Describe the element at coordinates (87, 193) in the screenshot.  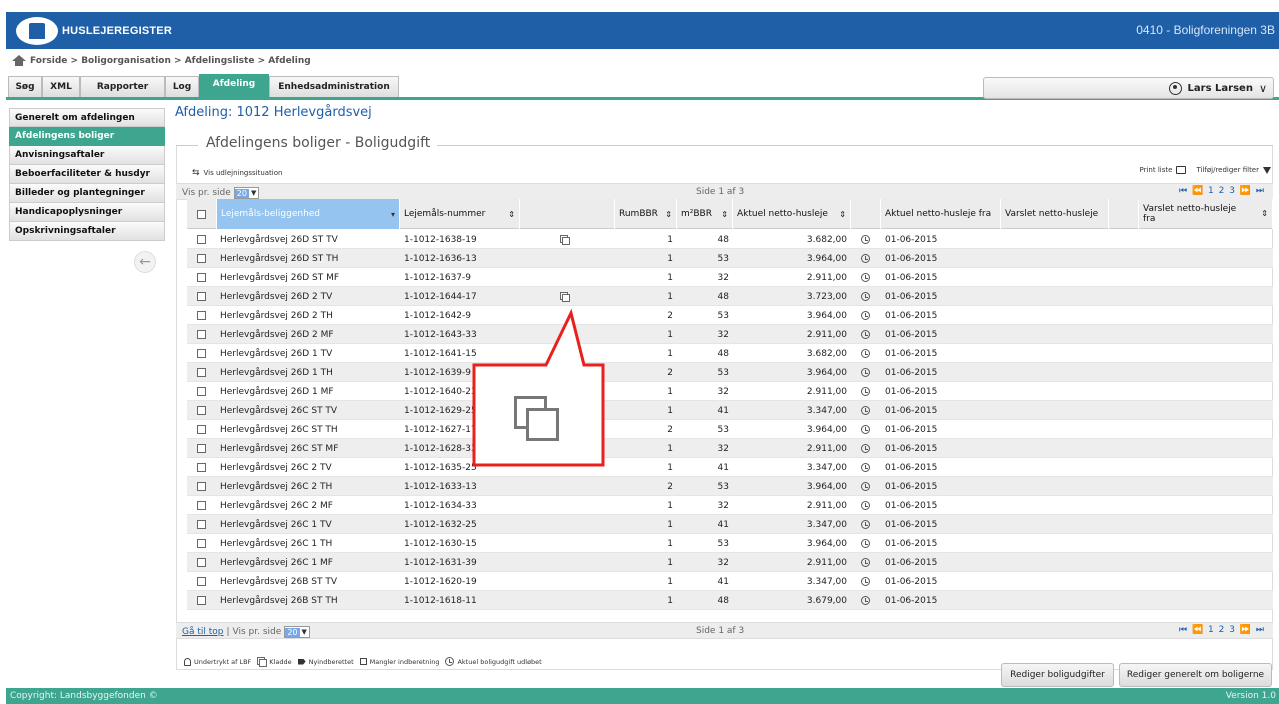
I see `sidebar-item-billeder: Billeder og plantegninger` at that location.